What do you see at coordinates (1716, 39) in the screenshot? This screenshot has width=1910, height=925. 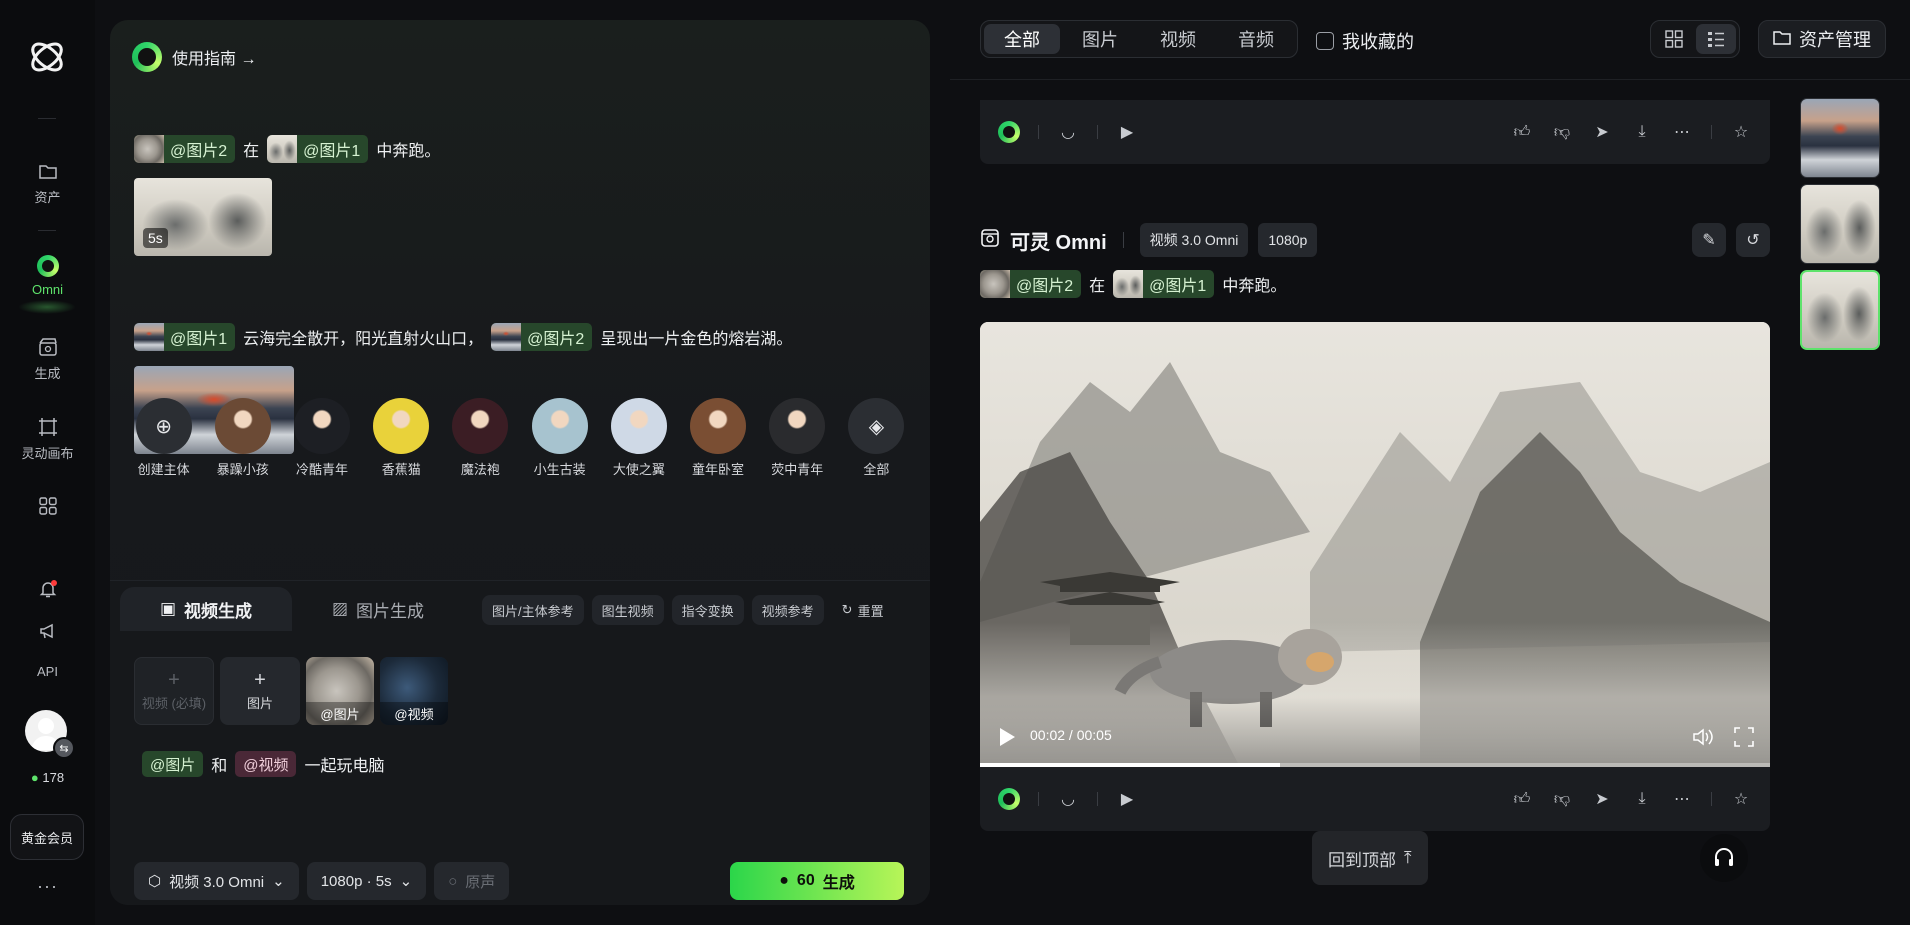 I see `list-view-icon` at bounding box center [1716, 39].